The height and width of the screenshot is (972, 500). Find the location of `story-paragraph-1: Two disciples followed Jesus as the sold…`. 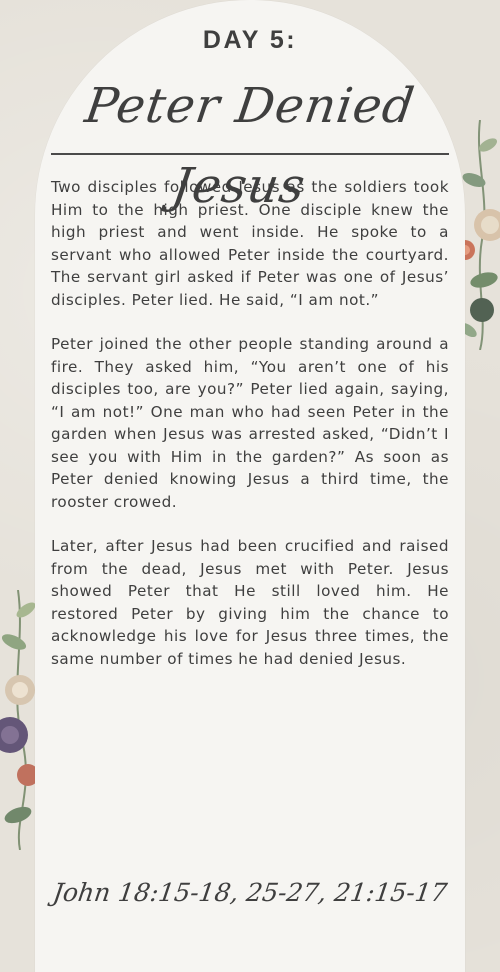

story-paragraph-1: Two disciples followed Jesus as the sold… is located at coordinates (250, 243).